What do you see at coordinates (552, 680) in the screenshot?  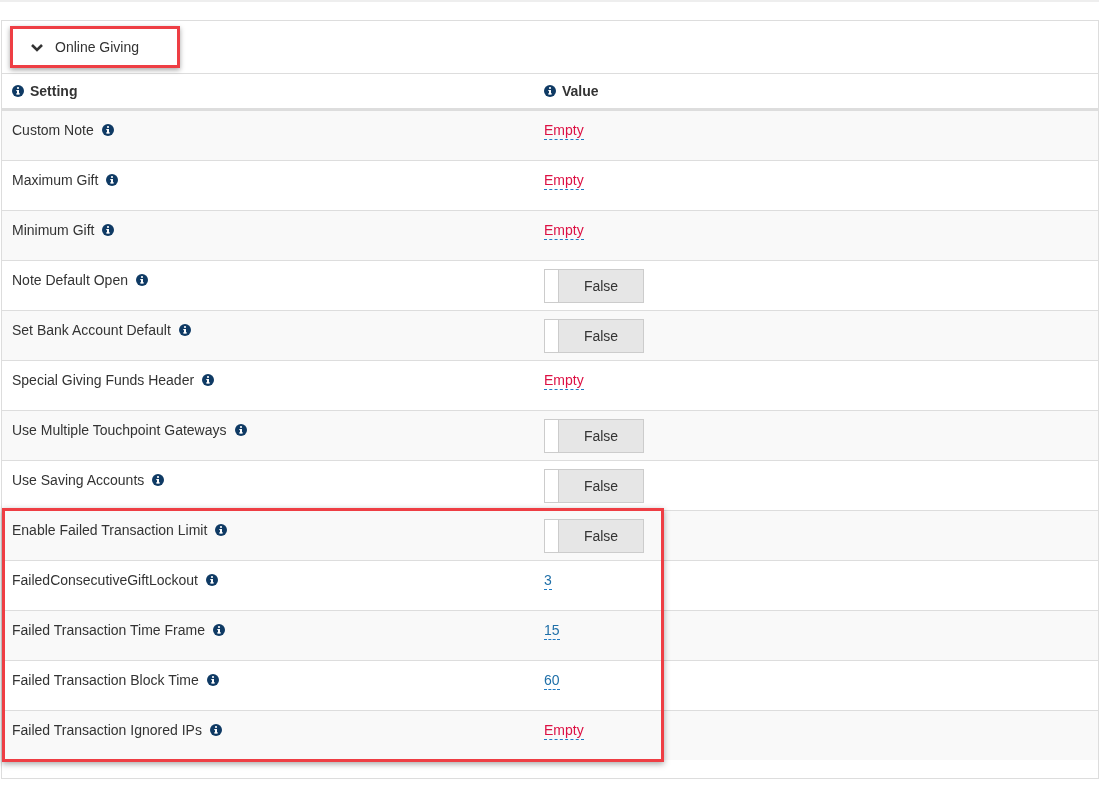 I see `value-link: 60` at bounding box center [552, 680].